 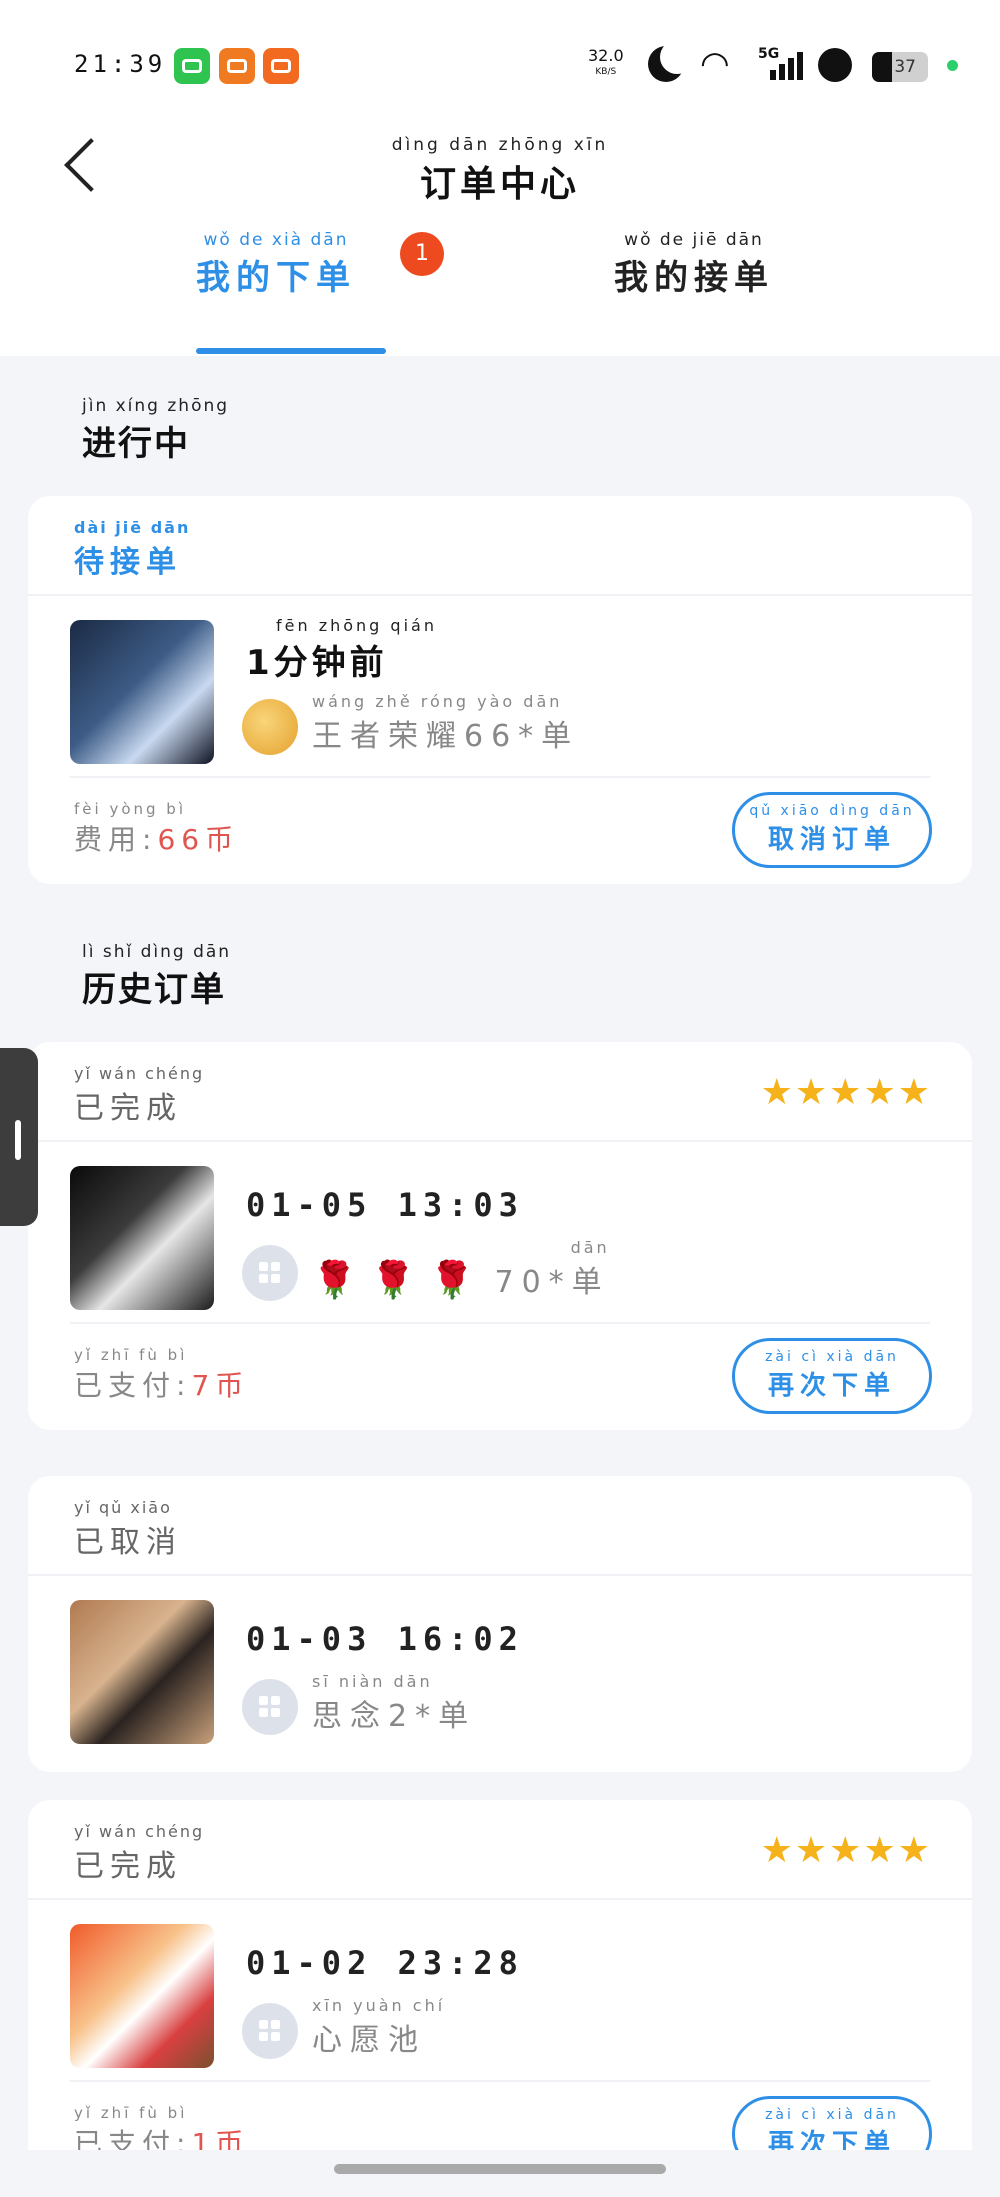 I want to click on order-fee-amount: 66币, so click(x=198, y=839).